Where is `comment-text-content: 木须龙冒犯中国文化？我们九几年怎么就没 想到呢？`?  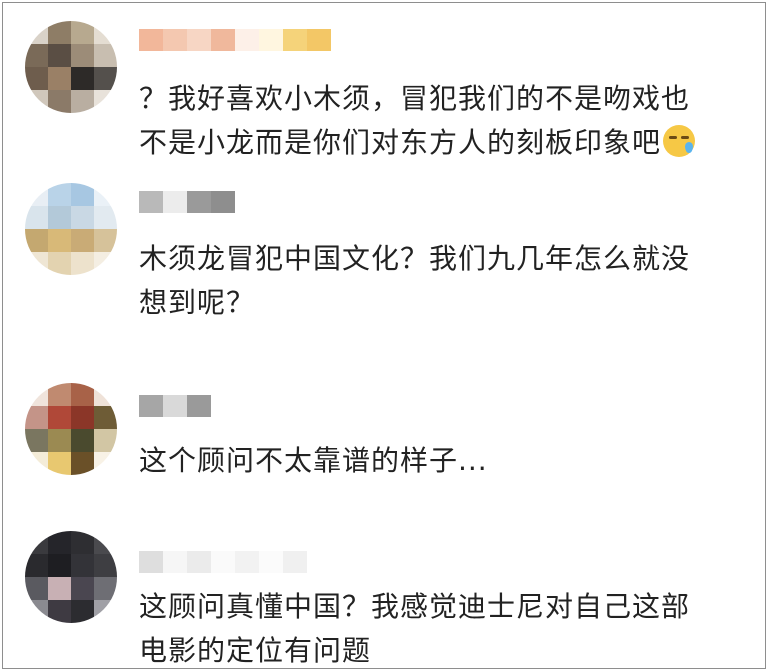 comment-text-content: 木须龙冒犯中国文化？我们九几年怎么就没 想到呢？ is located at coordinates (415, 280).